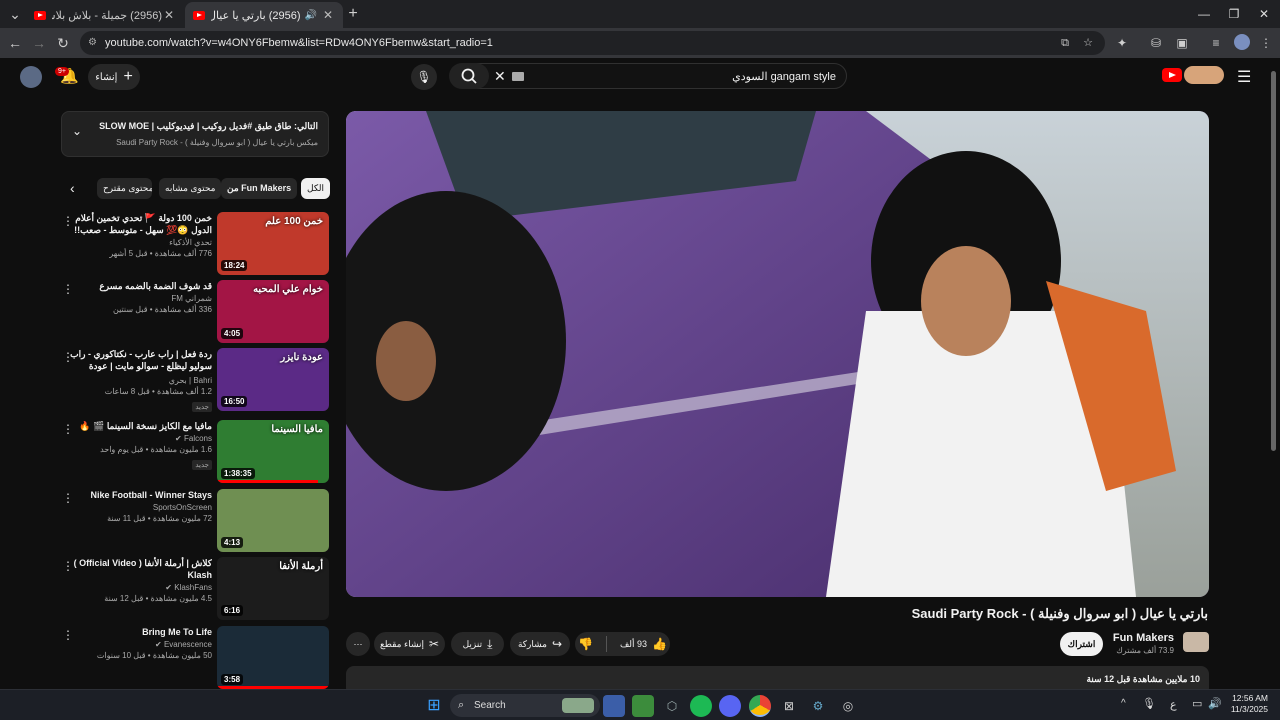  I want to click on share-button: مشاركة ↪, so click(540, 644).